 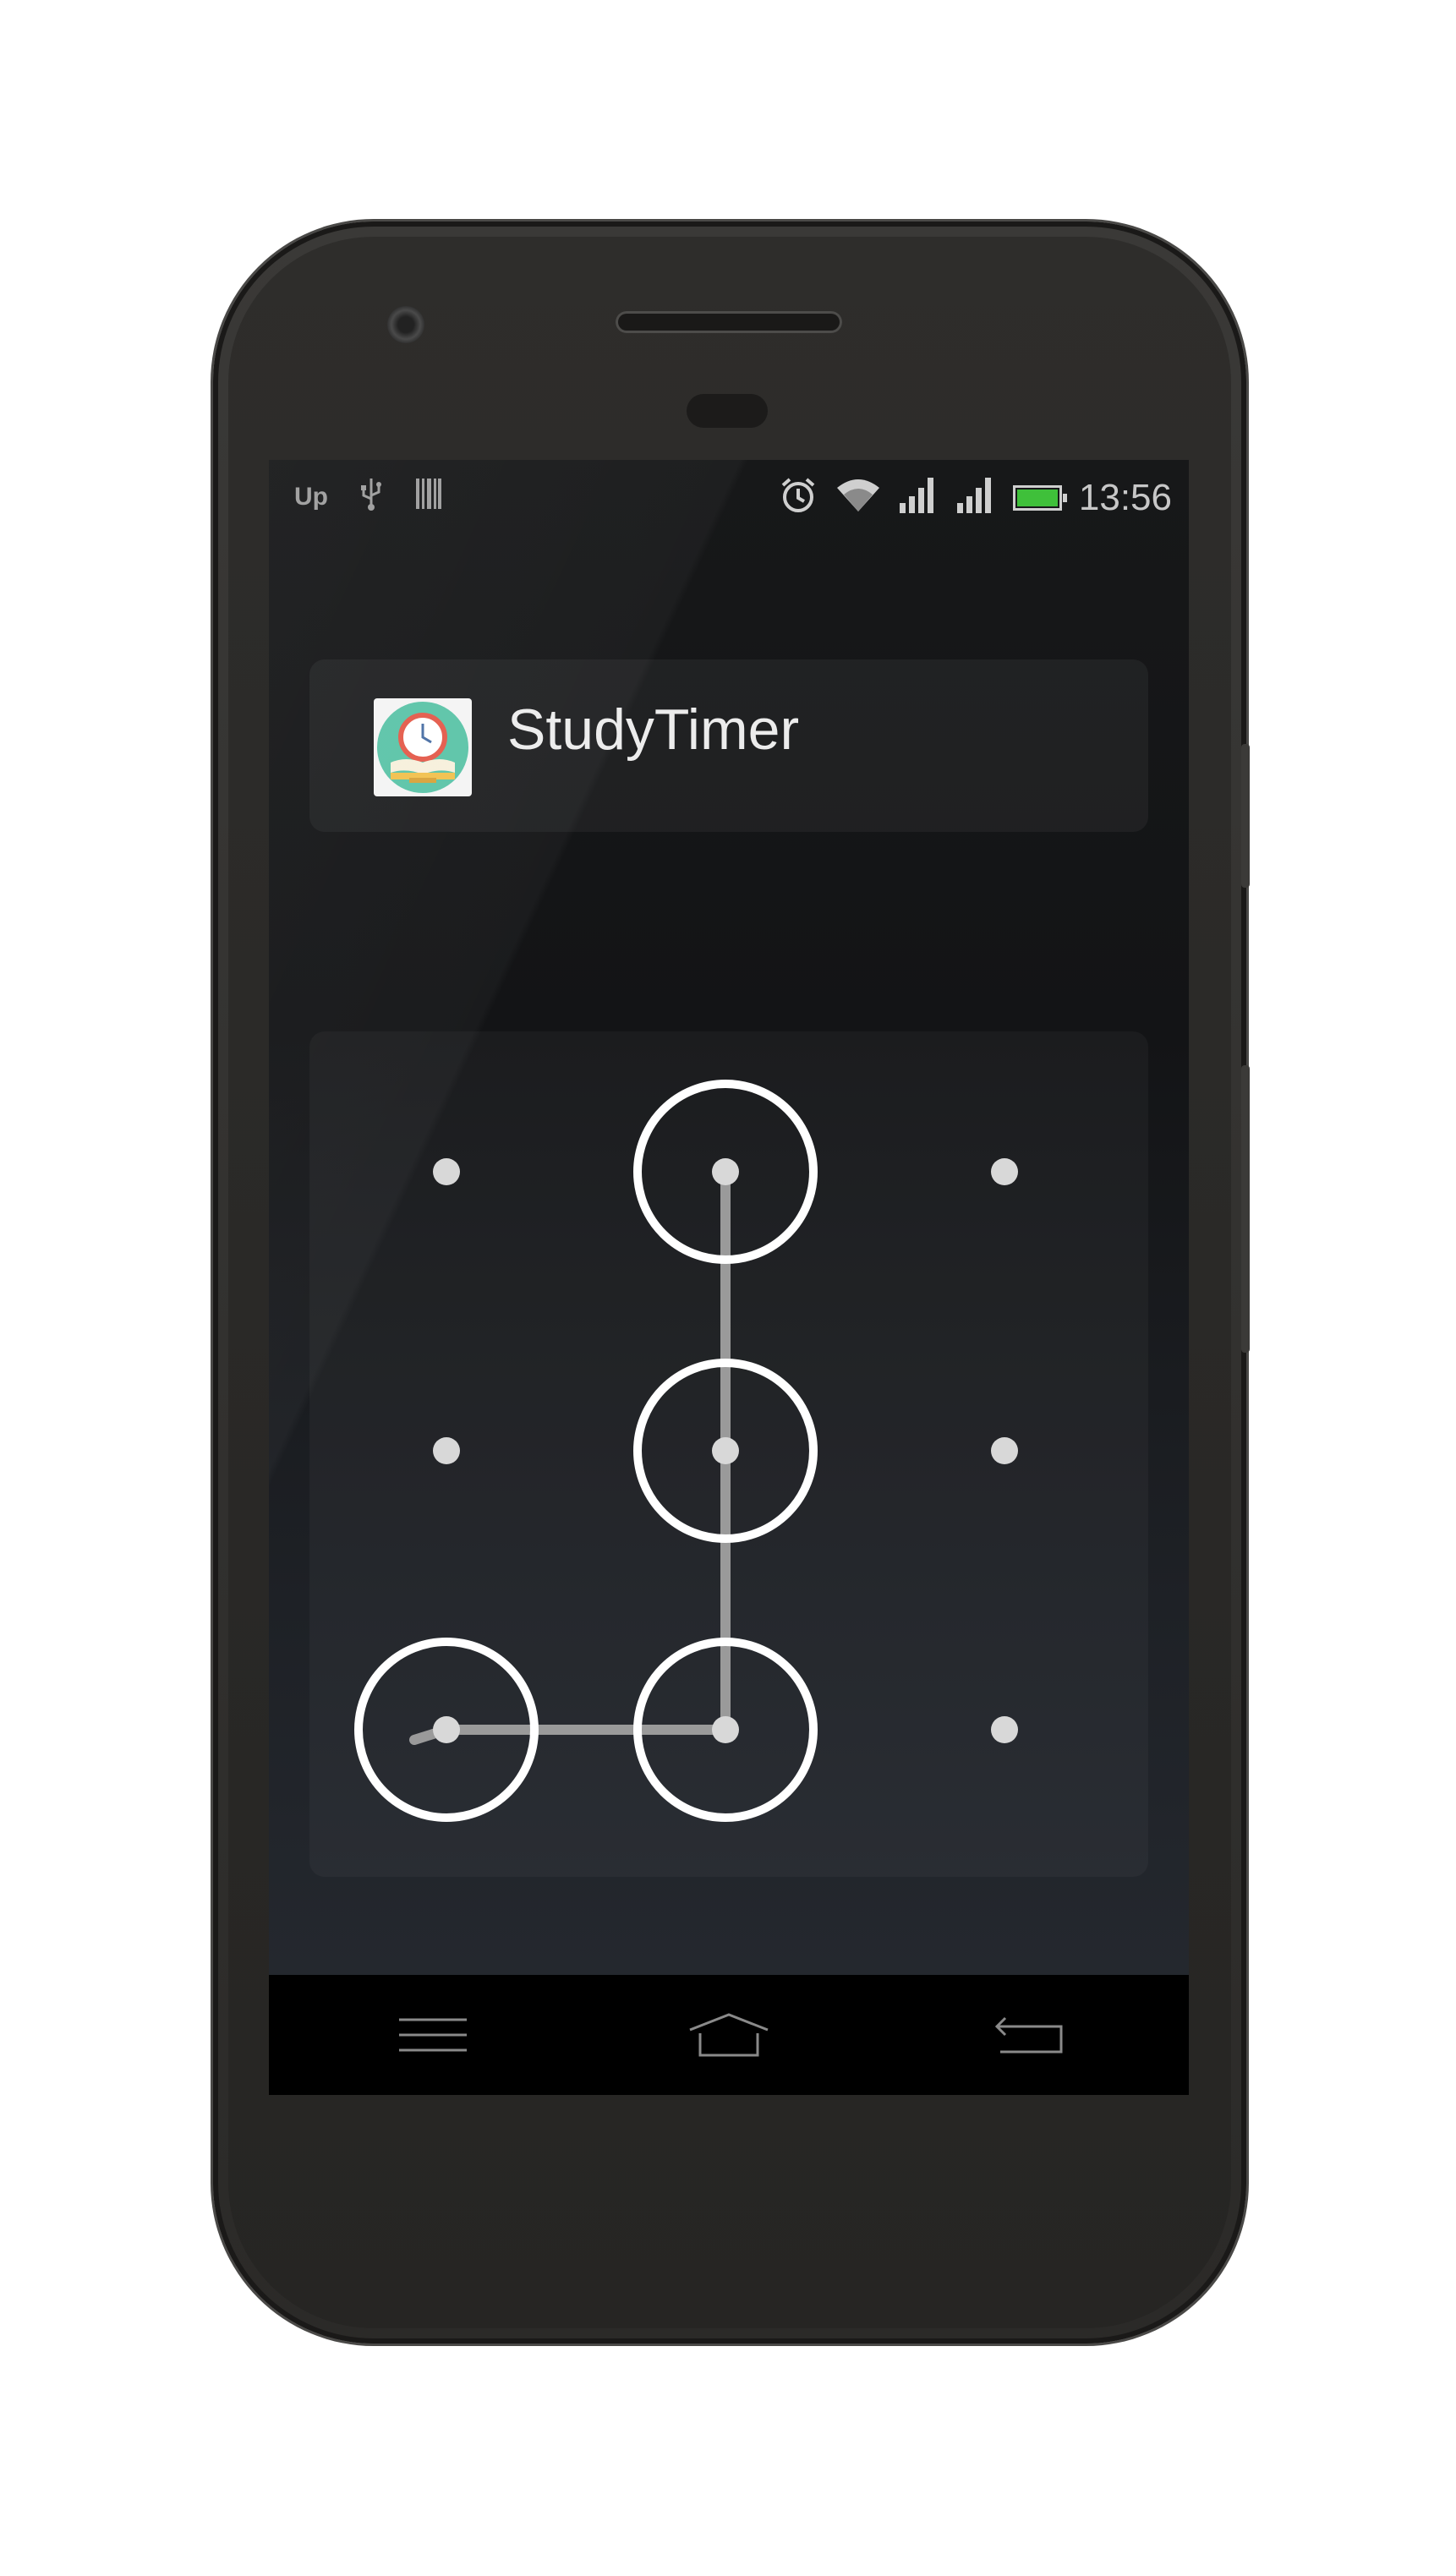 I want to click on power-button, so click(x=1246, y=816).